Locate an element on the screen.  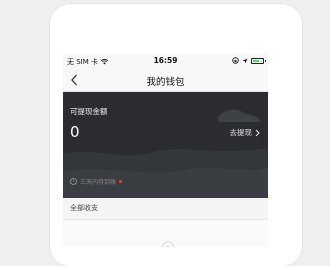
battery-icon is located at coordinates (258, 60).